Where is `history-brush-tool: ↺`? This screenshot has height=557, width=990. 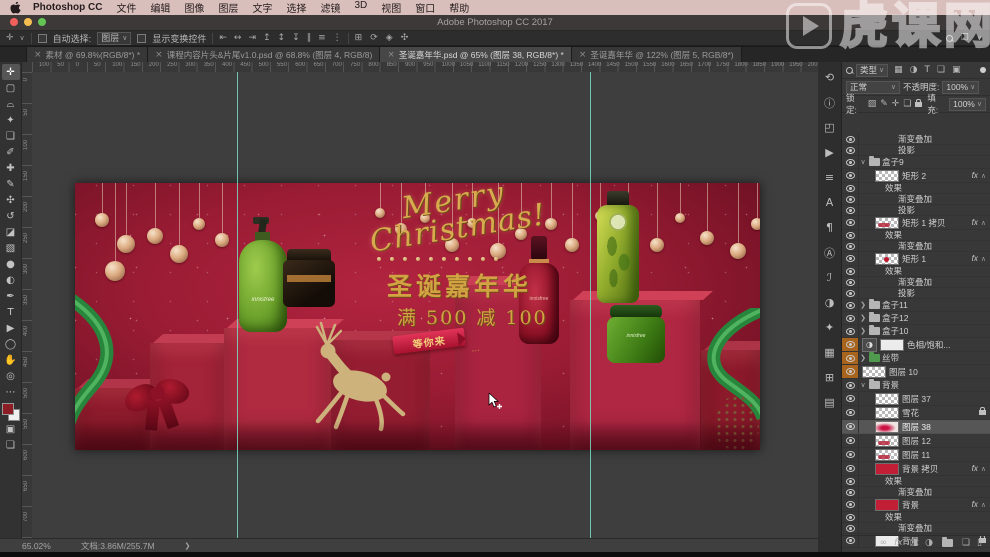
history-brush-tool: ↺ is located at coordinates (11, 216).